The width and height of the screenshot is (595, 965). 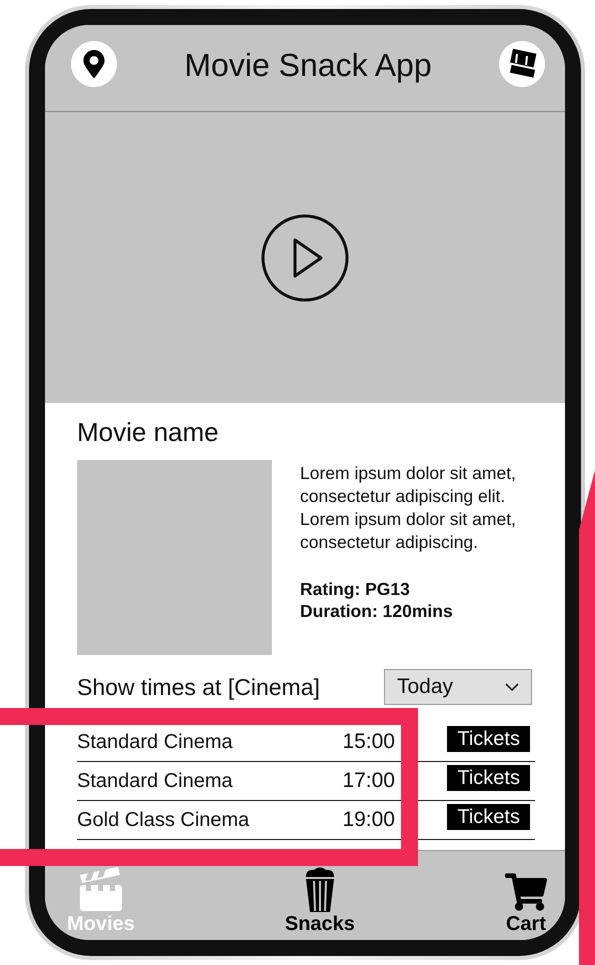 What do you see at coordinates (512, 687) in the screenshot?
I see `chevron-down-icon` at bounding box center [512, 687].